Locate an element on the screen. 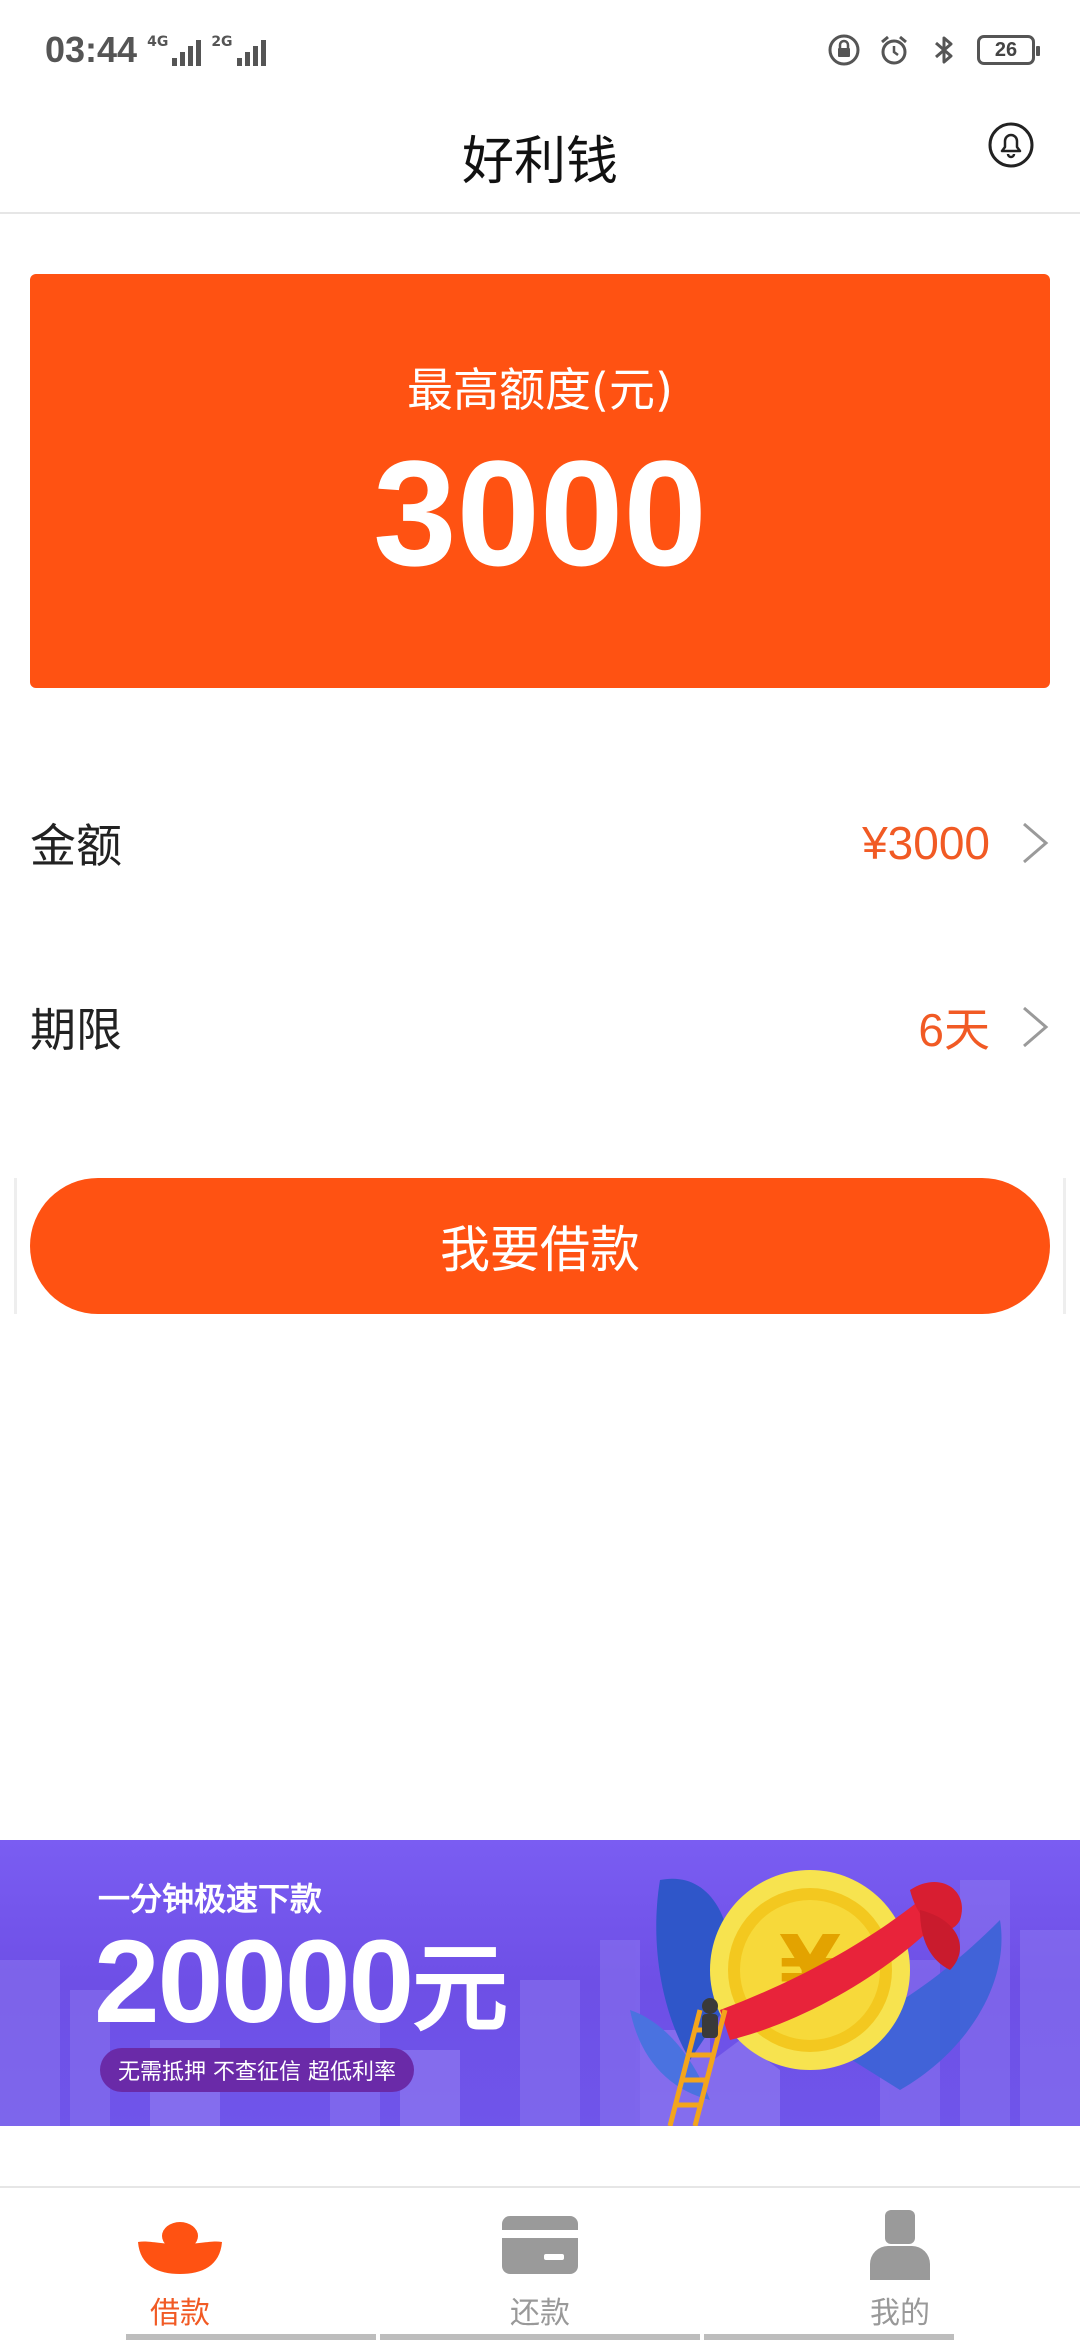 This screenshot has height=2340, width=1080. banner-tagline: 无需抵押 不查征信 超低利率 is located at coordinates (257, 2070).